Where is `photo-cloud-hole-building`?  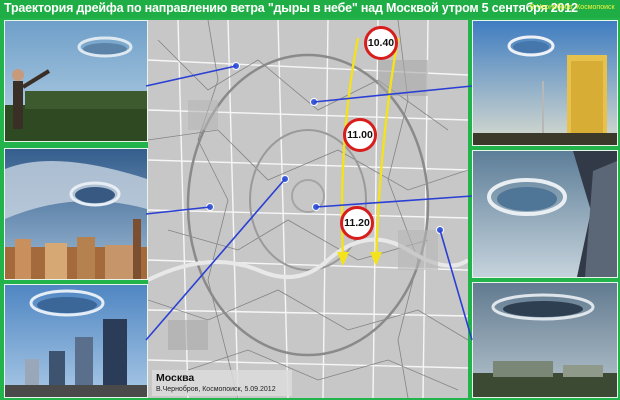
photo-cloud-hole-building is located at coordinates (545, 214).